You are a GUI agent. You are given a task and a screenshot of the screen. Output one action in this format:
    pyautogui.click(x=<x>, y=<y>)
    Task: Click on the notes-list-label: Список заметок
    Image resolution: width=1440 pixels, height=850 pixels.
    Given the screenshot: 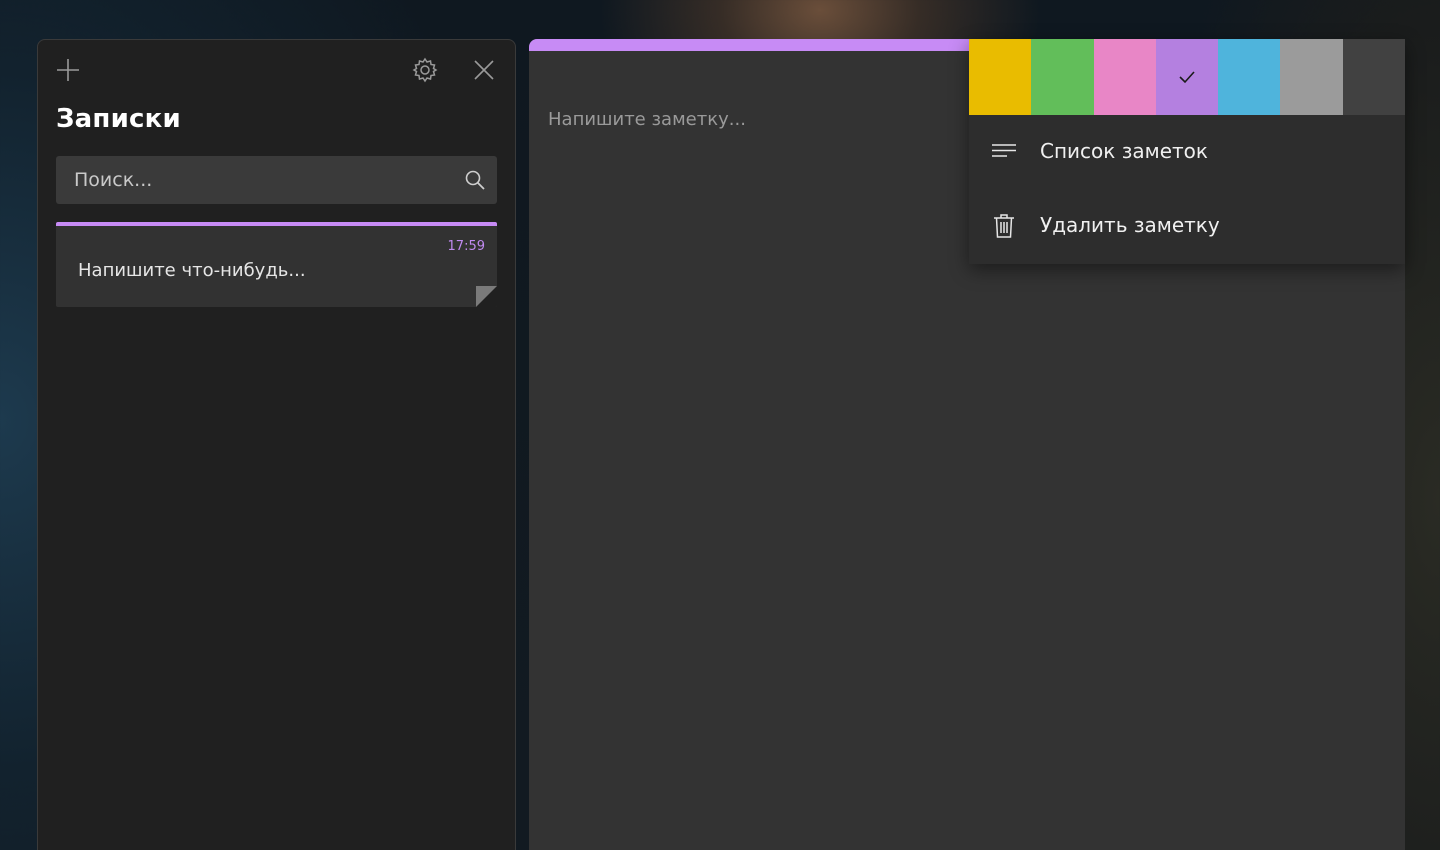 What is the action you would take?
    pyautogui.click(x=1124, y=151)
    